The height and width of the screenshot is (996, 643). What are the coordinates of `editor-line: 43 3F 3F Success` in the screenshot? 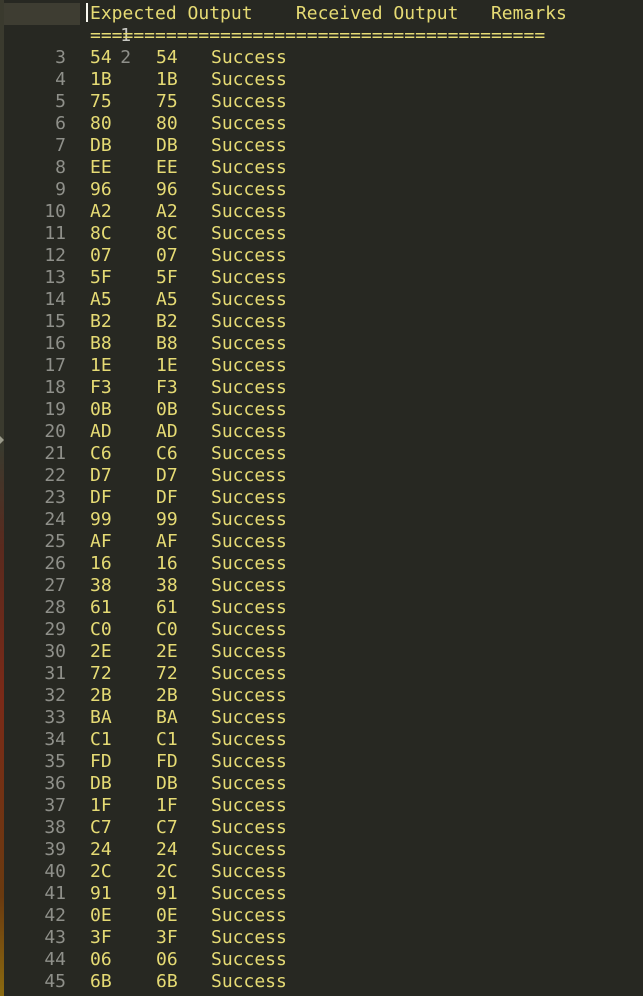 It's located at (323, 938).